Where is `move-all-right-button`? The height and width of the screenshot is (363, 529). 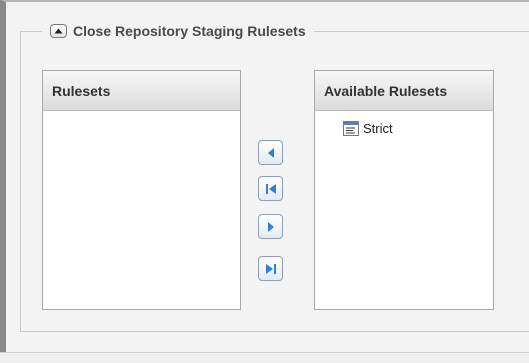 move-all-right-button is located at coordinates (270, 268).